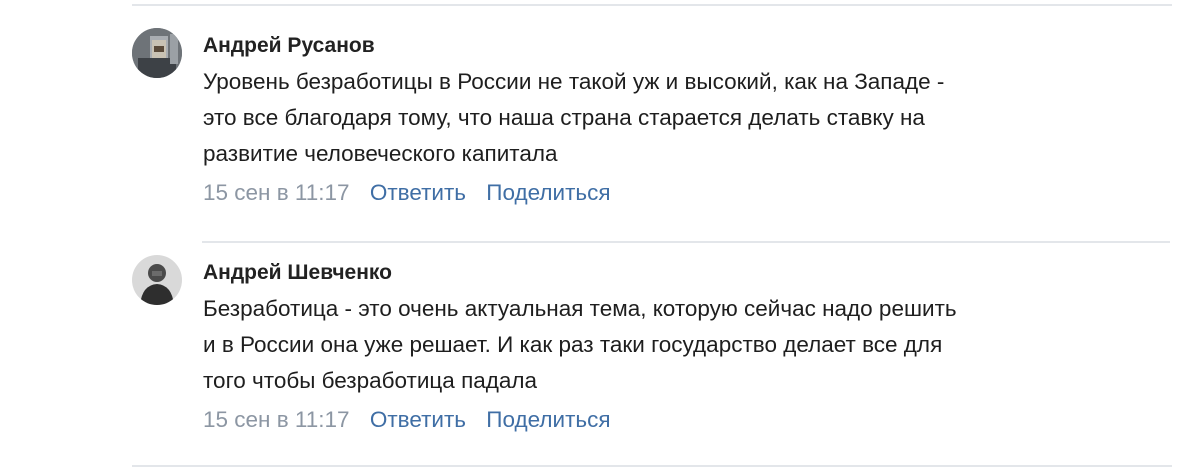 The width and height of the screenshot is (1200, 472). What do you see at coordinates (370, 380) in the screenshot?
I see `comment-text-line: того чтобы безработица падала` at bounding box center [370, 380].